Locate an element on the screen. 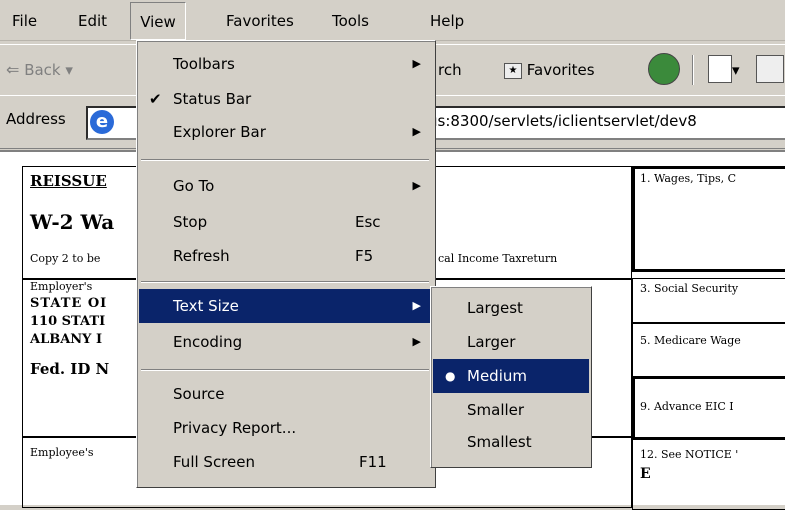 The height and width of the screenshot is (510, 785). reissue-label: REISSUE is located at coordinates (68, 181).